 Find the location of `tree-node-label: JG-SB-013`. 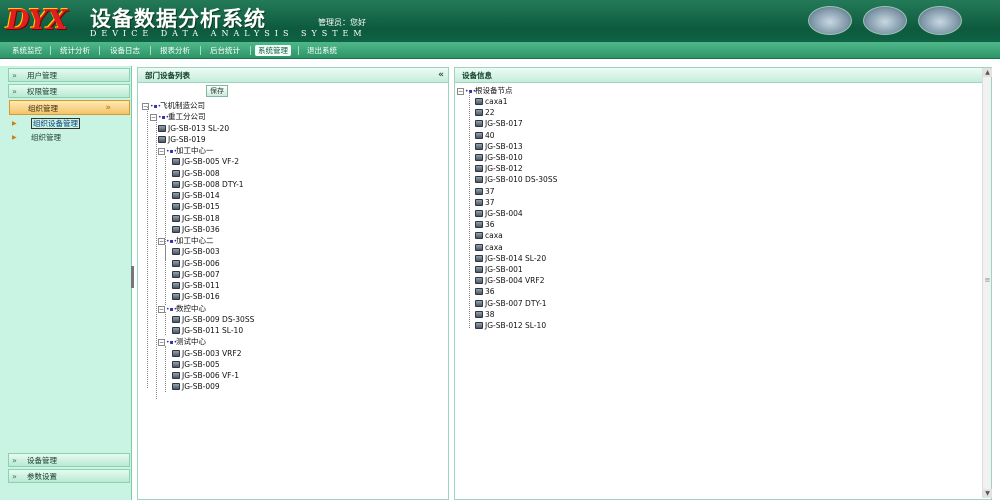

tree-node-label: JG-SB-013 is located at coordinates (504, 146).